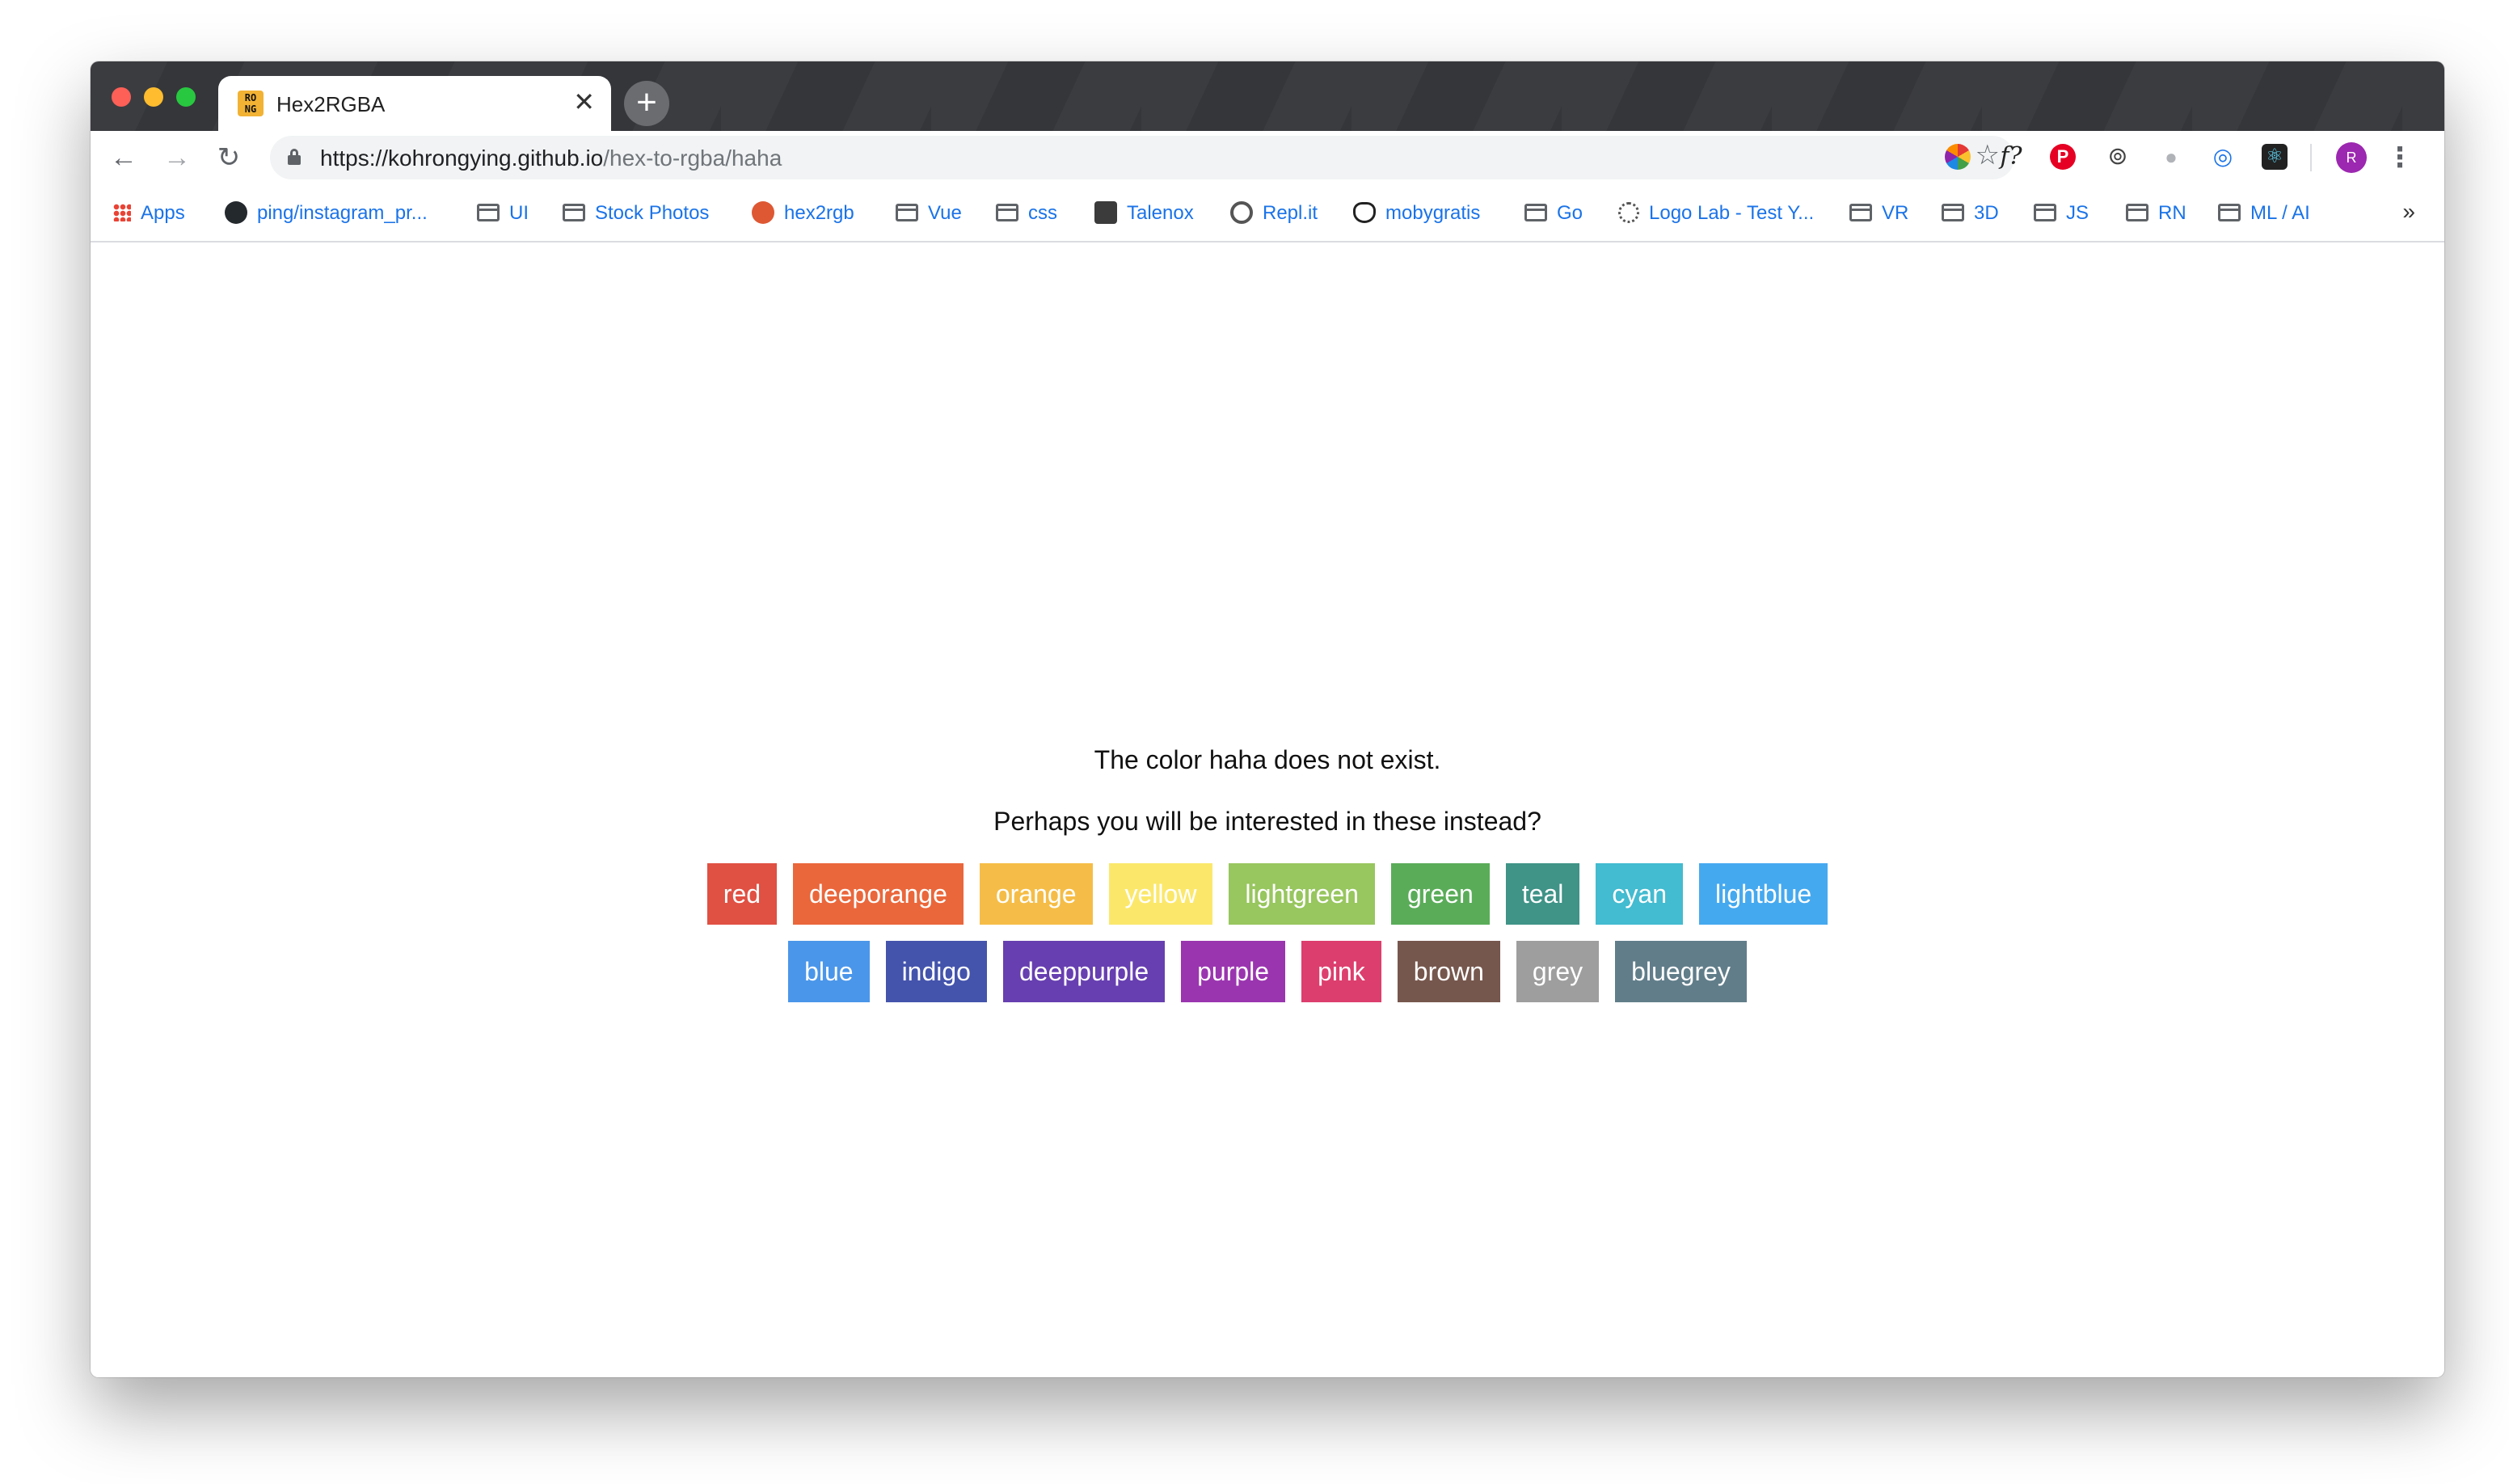  Describe the element at coordinates (251, 103) in the screenshot. I see `site-favicon-icon: RO NG` at that location.